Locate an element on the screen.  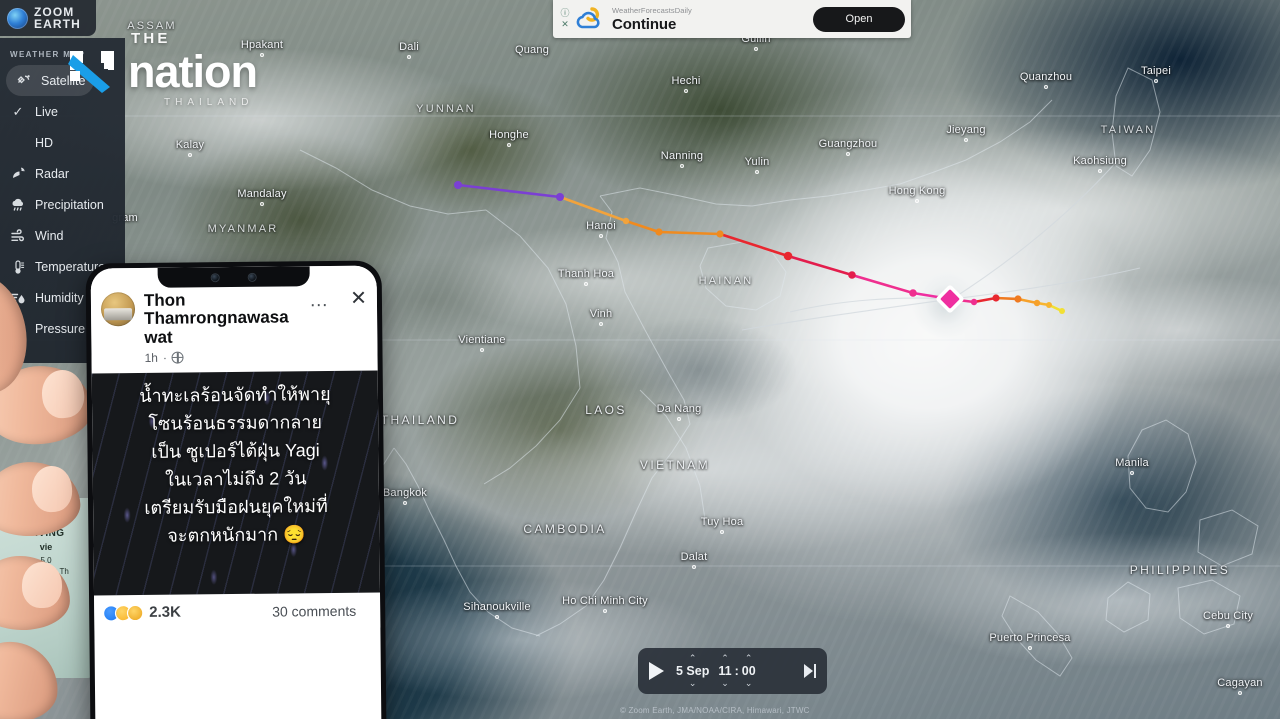
menu-item-label: Live is located at coordinates (46, 111).